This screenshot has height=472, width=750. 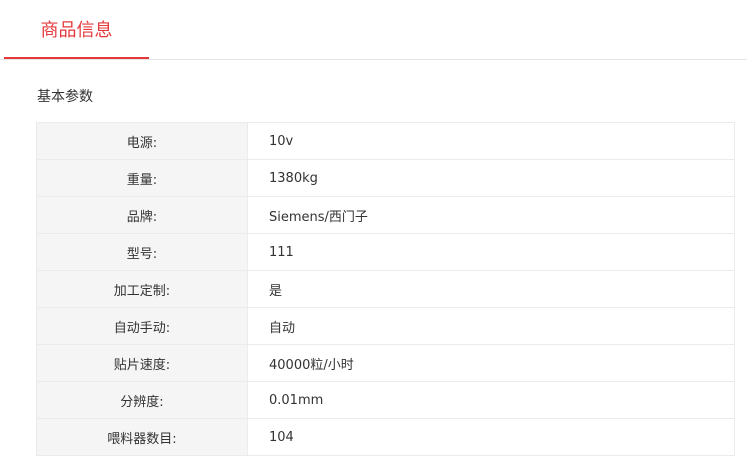 What do you see at coordinates (142, 437) in the screenshot?
I see `param-label: 喂料器数目:` at bounding box center [142, 437].